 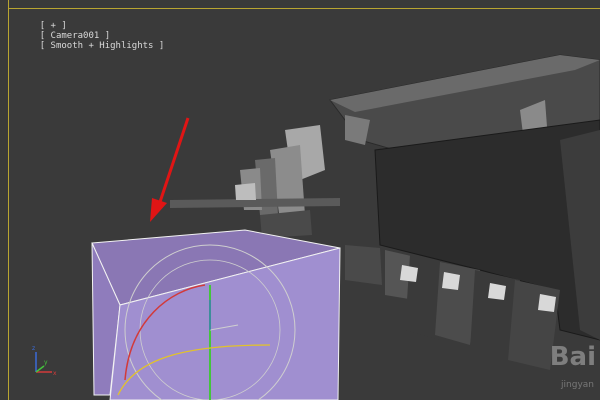 I want to click on background-machine-parts, so click(x=255, y=181).